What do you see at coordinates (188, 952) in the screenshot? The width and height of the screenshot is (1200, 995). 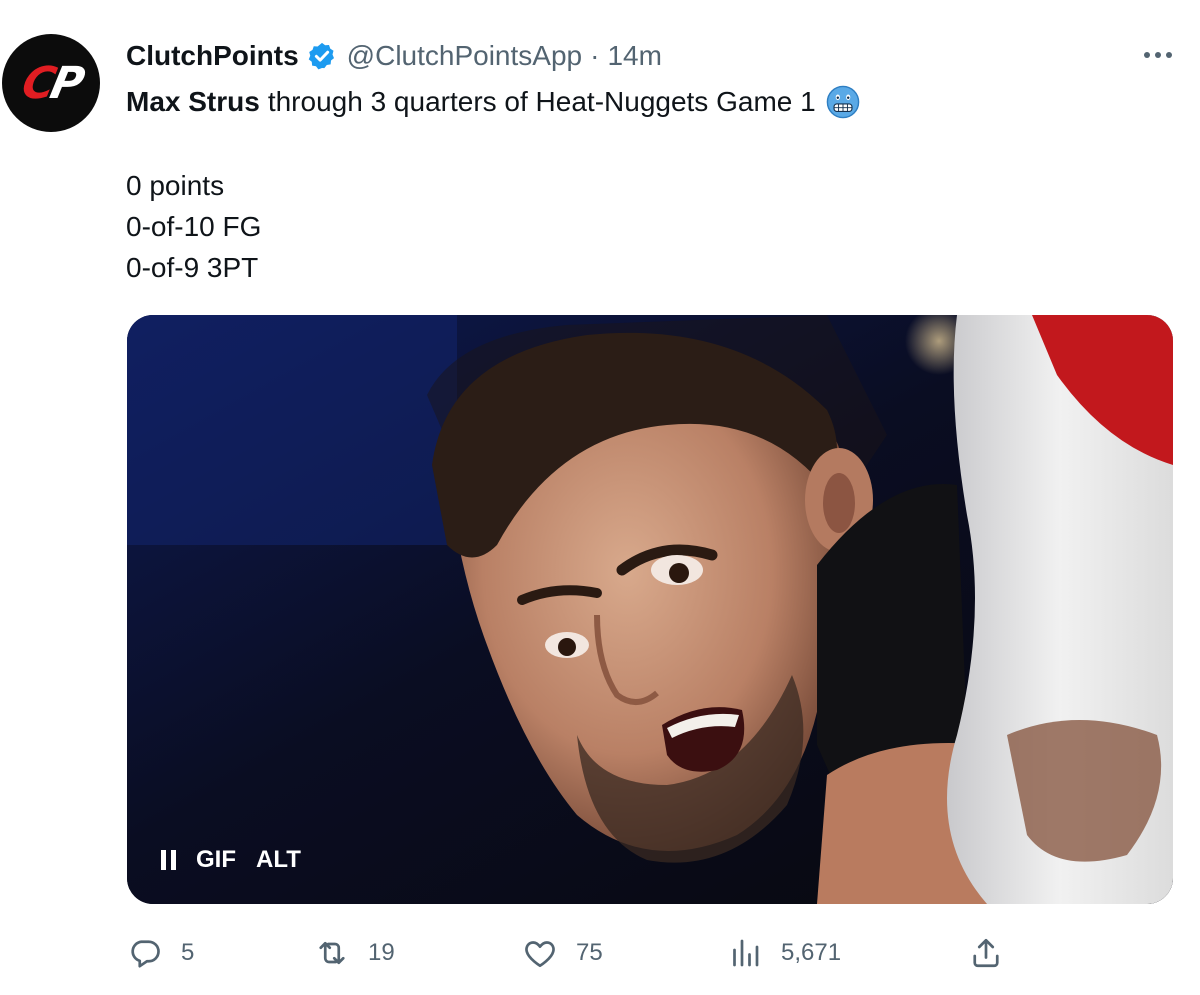 I see `reply-count: 5` at bounding box center [188, 952].